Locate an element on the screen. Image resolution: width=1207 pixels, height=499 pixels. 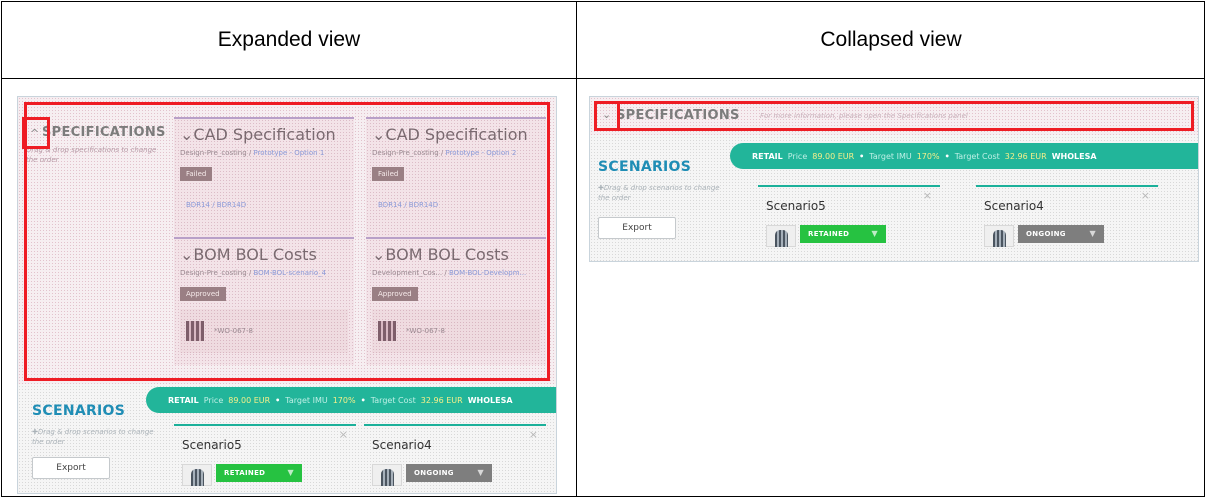
header-divider is located at coordinates (603, 78).